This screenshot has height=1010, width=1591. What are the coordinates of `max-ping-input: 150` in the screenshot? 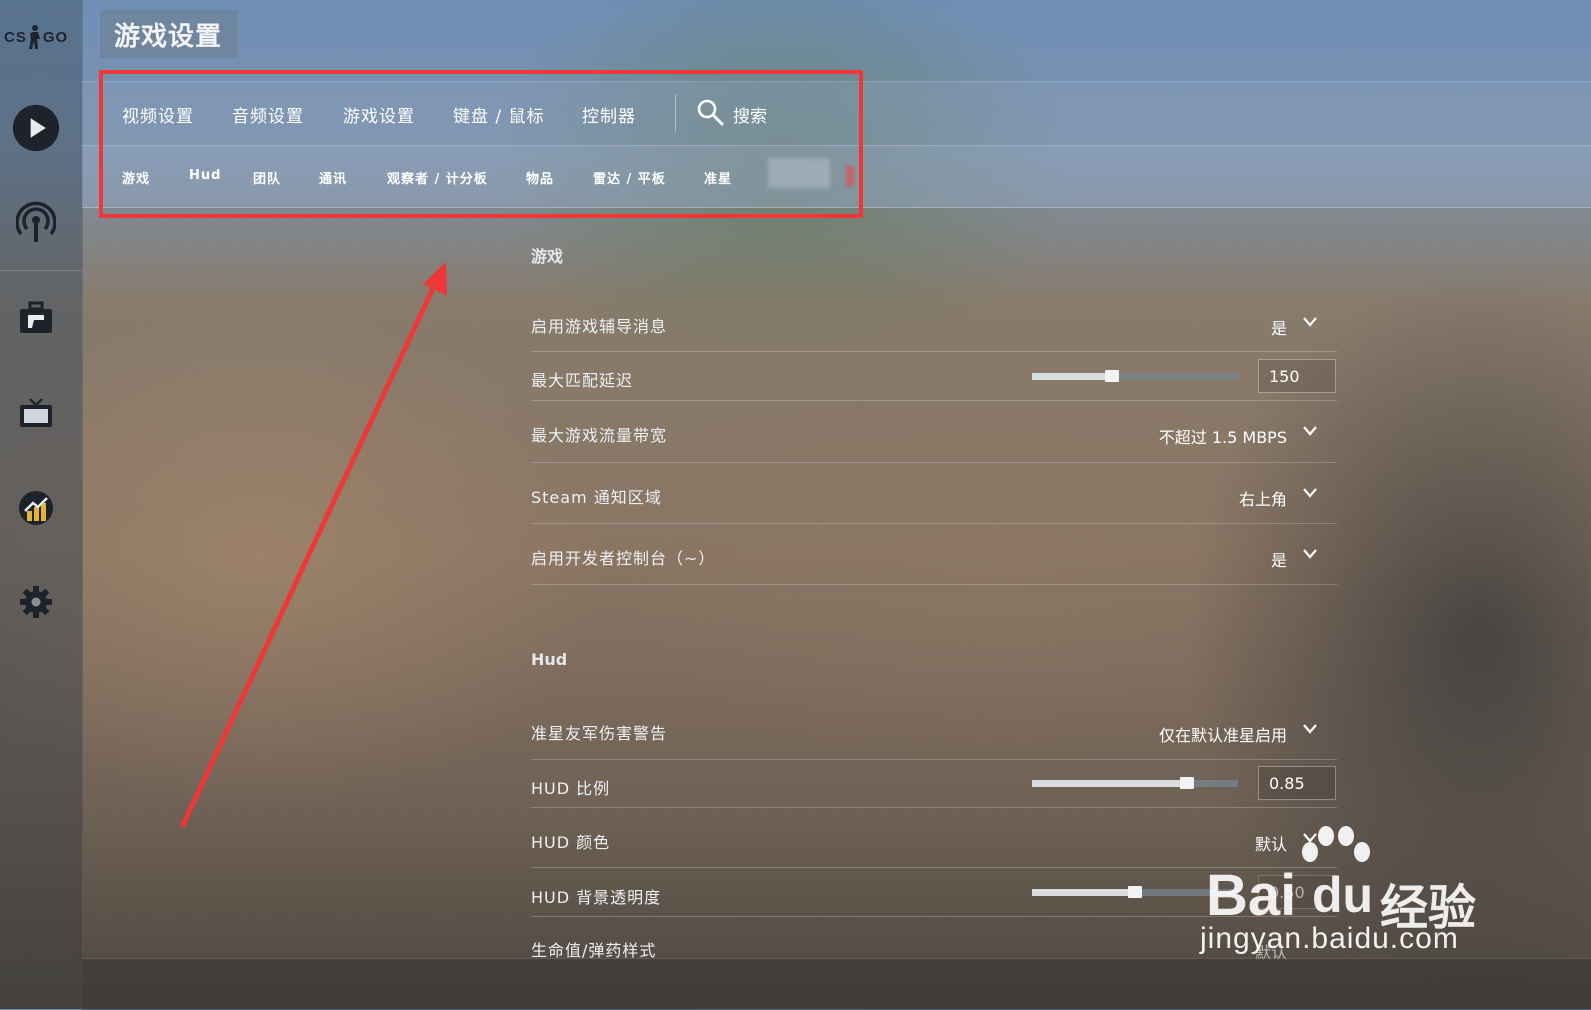 It's located at (1297, 376).